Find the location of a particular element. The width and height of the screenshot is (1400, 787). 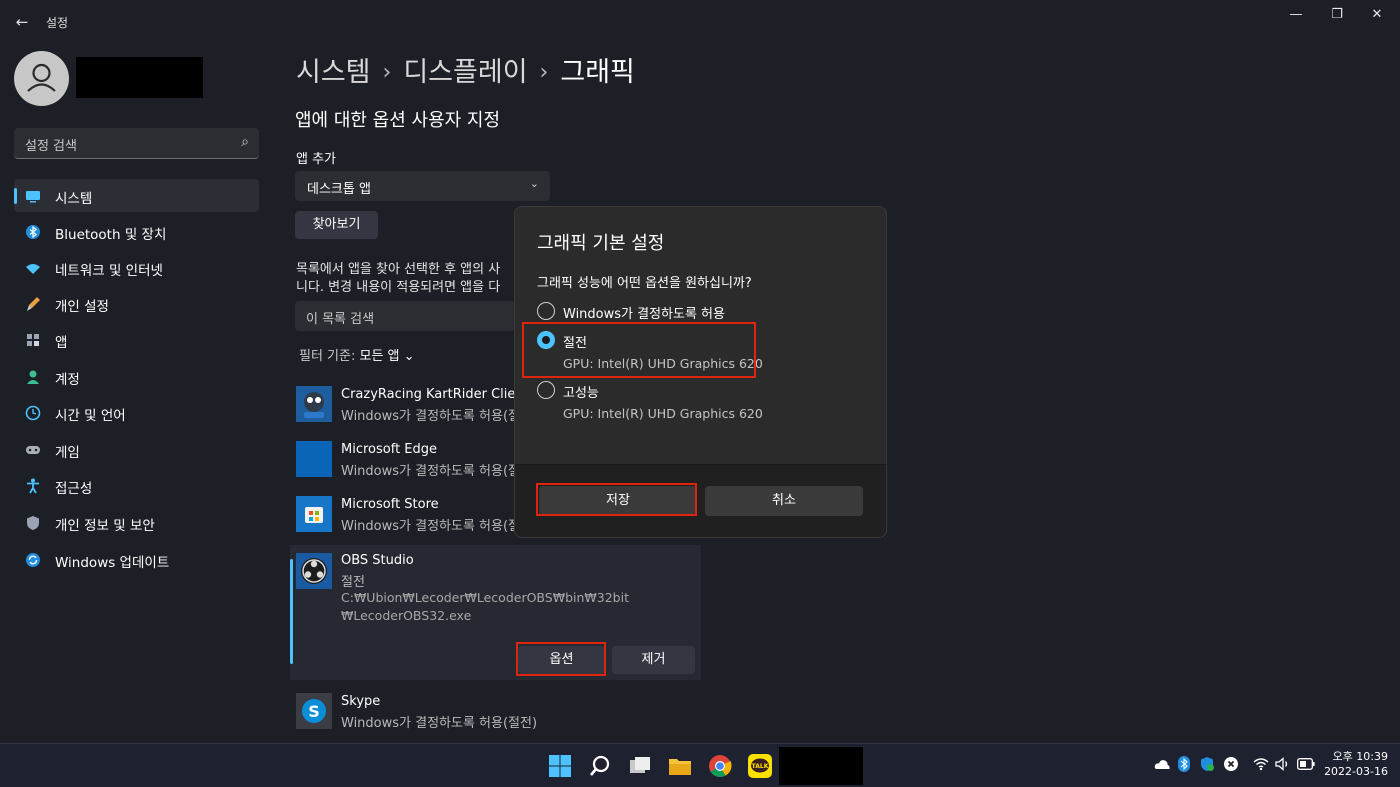

task-view-icon is located at coordinates (640, 766).